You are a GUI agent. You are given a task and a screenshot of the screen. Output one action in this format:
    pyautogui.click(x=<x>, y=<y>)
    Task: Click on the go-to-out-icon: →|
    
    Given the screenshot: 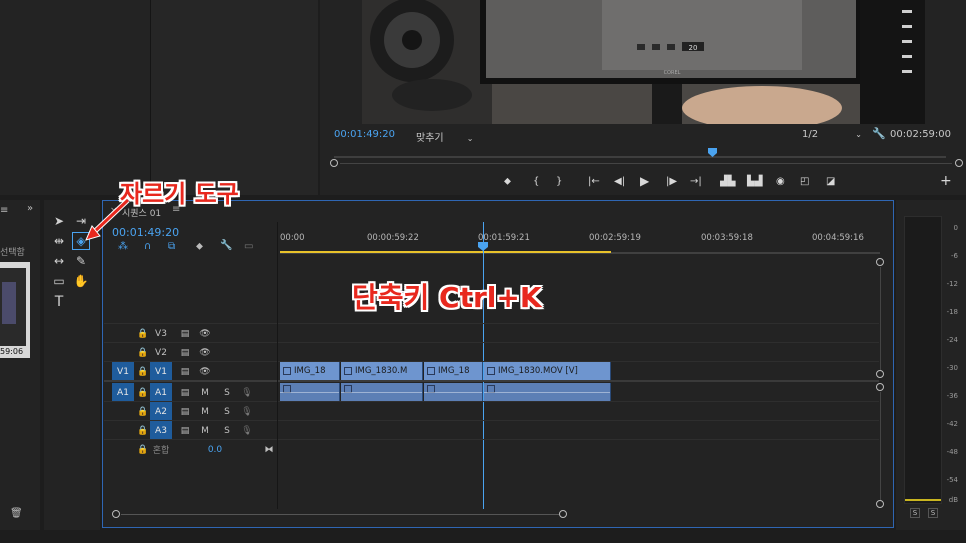 What is the action you would take?
    pyautogui.click(x=696, y=181)
    